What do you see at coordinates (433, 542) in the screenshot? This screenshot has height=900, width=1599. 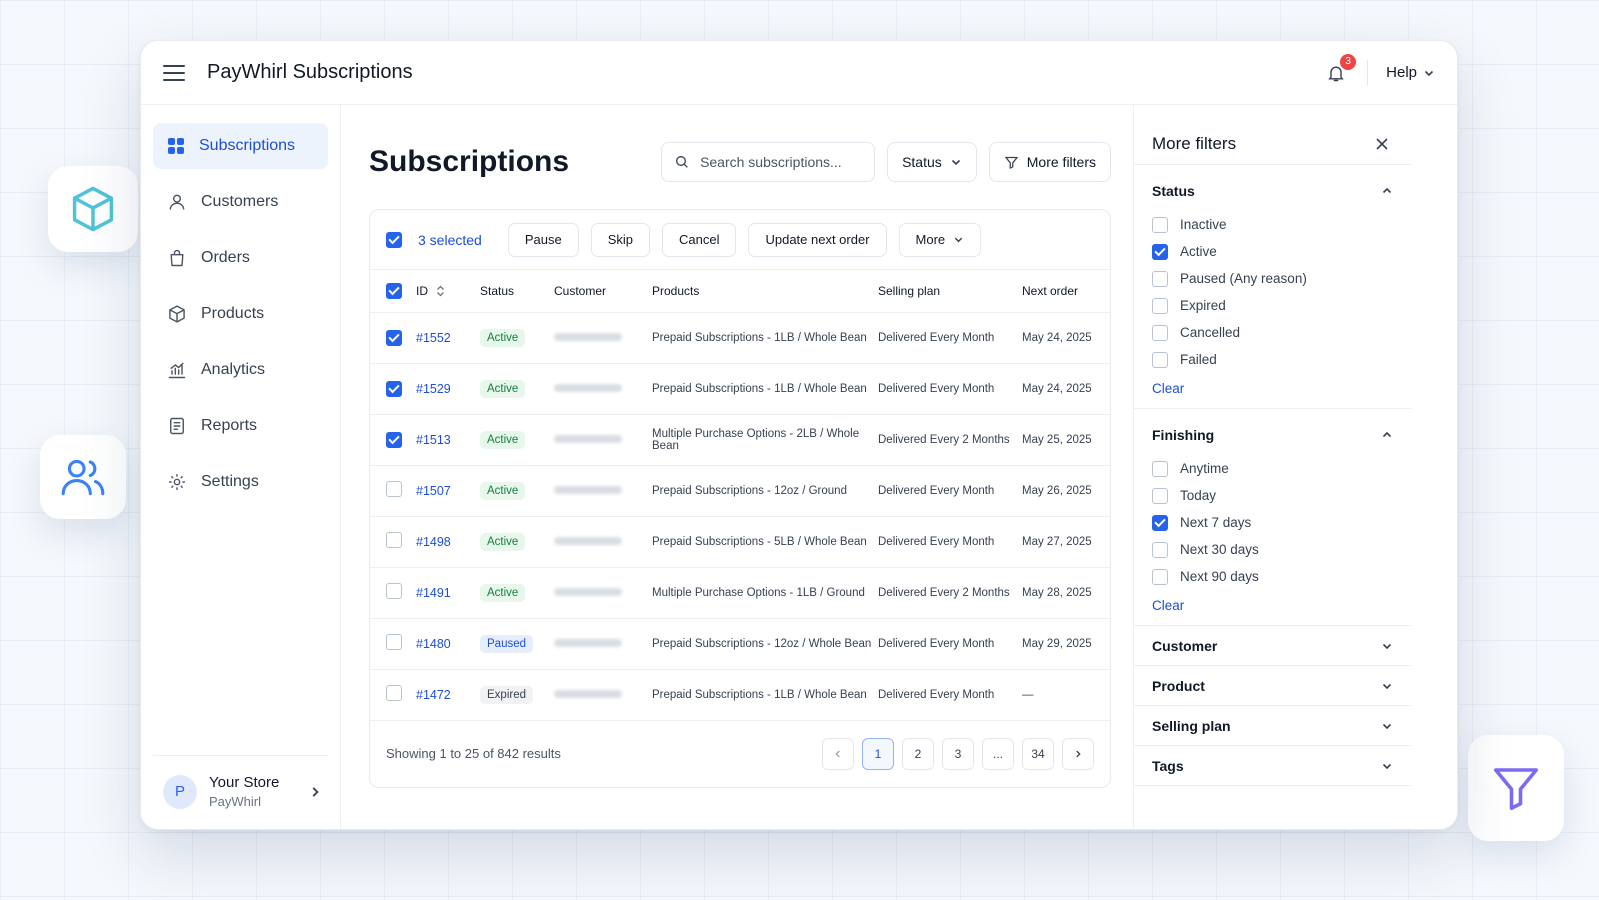 I see `subscription-id-link: #1498` at bounding box center [433, 542].